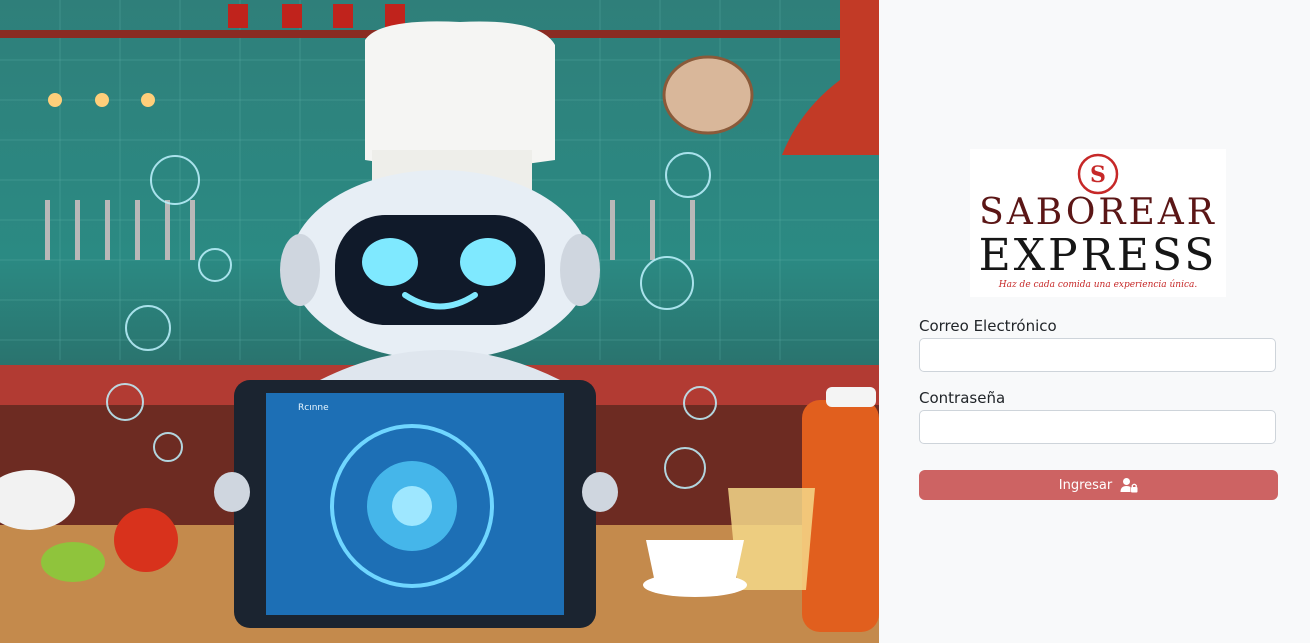 The width and height of the screenshot is (1310, 643). I want to click on brand-emblem-icon: S, so click(1098, 174).